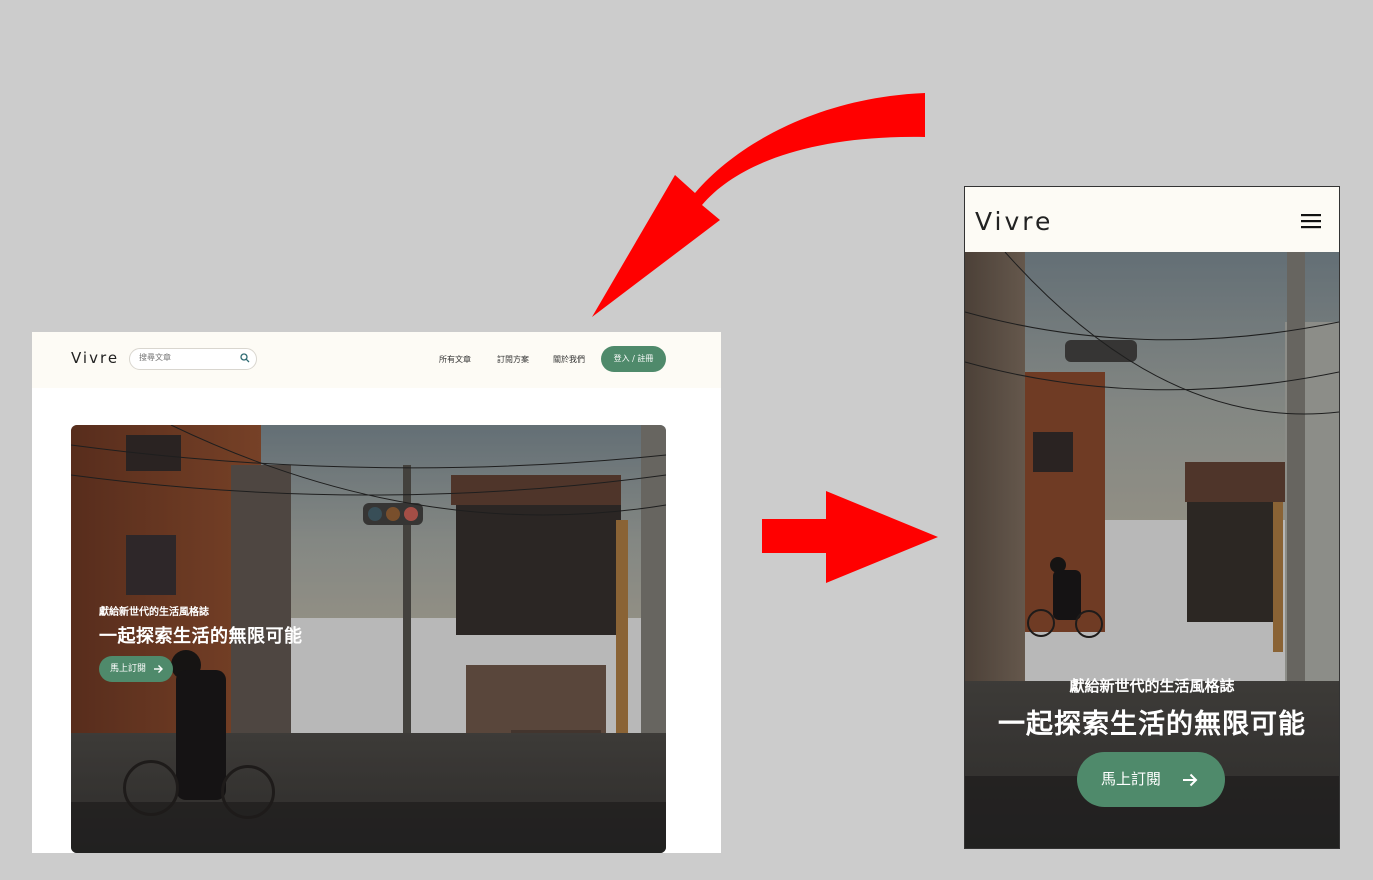  What do you see at coordinates (201, 636) in the screenshot?
I see `desktop-hero-title: 一起探索生活的無限可能` at bounding box center [201, 636].